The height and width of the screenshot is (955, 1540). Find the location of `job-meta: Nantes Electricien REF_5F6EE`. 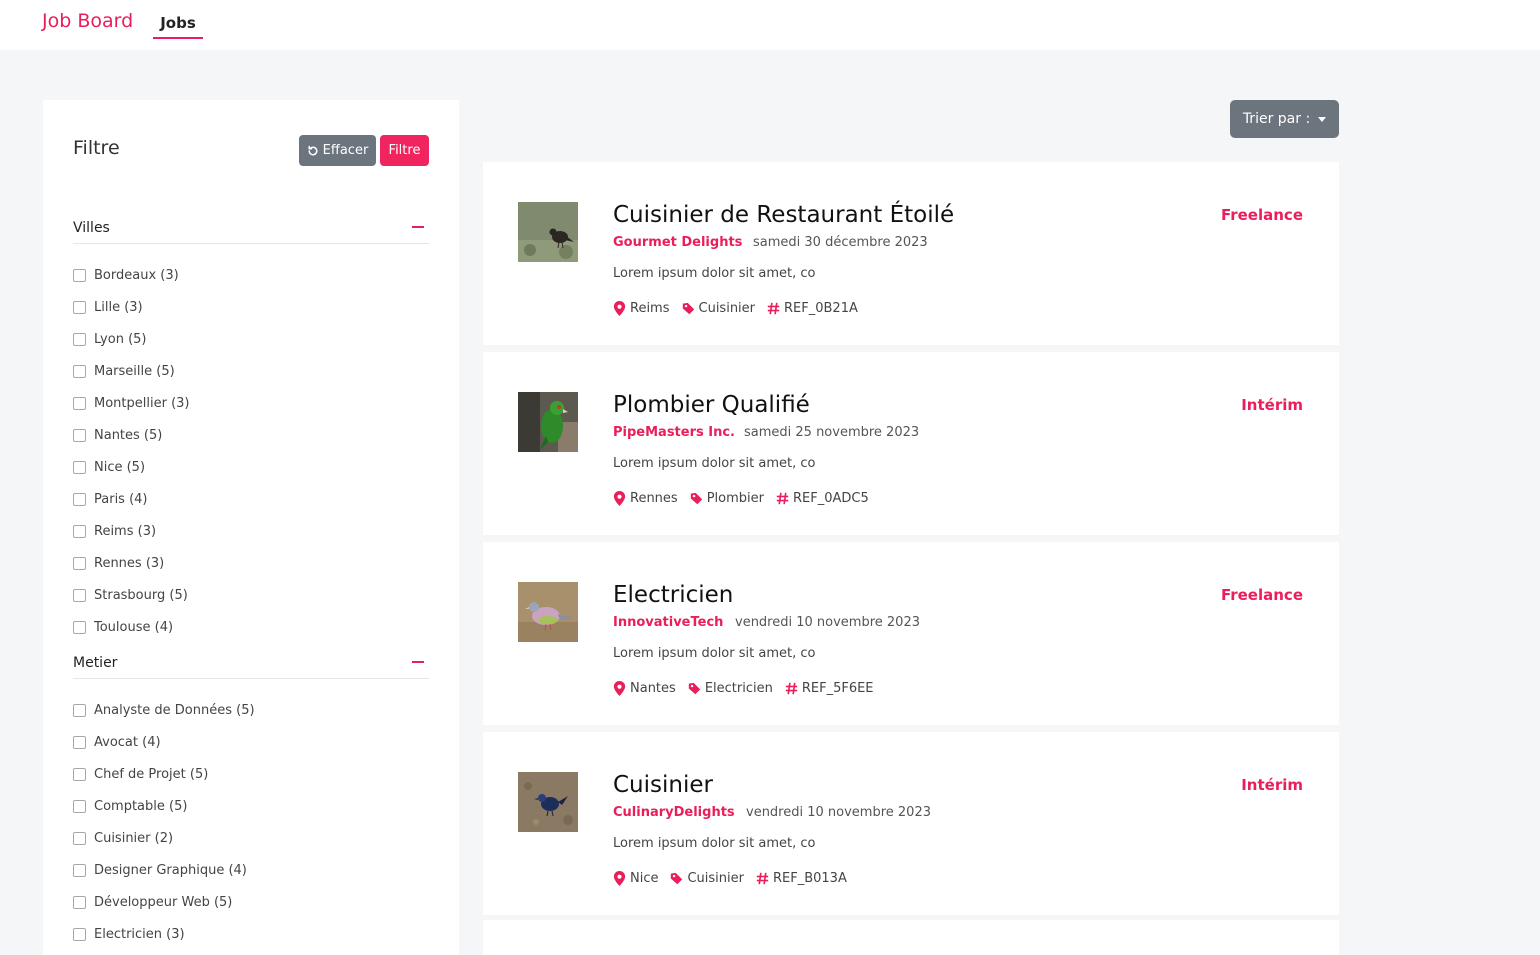

job-meta: Nantes Electricien REF_5F6EE is located at coordinates (749, 688).